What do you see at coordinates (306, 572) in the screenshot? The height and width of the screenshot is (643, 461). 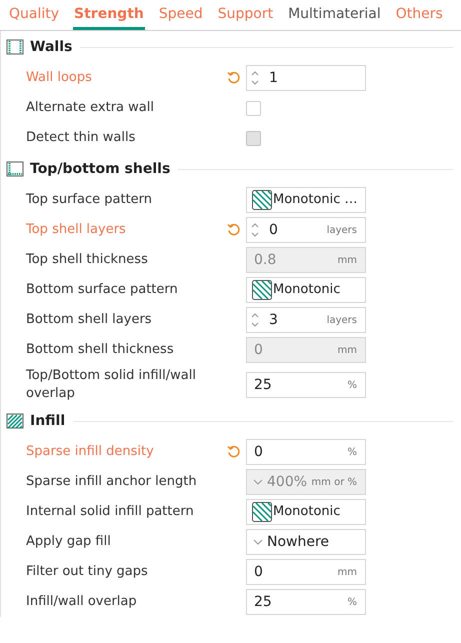 I see `number-field: 0 mm` at bounding box center [306, 572].